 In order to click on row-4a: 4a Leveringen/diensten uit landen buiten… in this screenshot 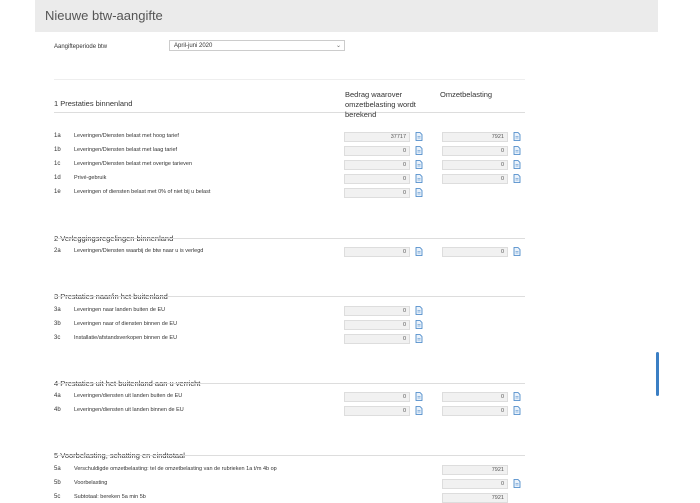, I will do `click(294, 397)`.